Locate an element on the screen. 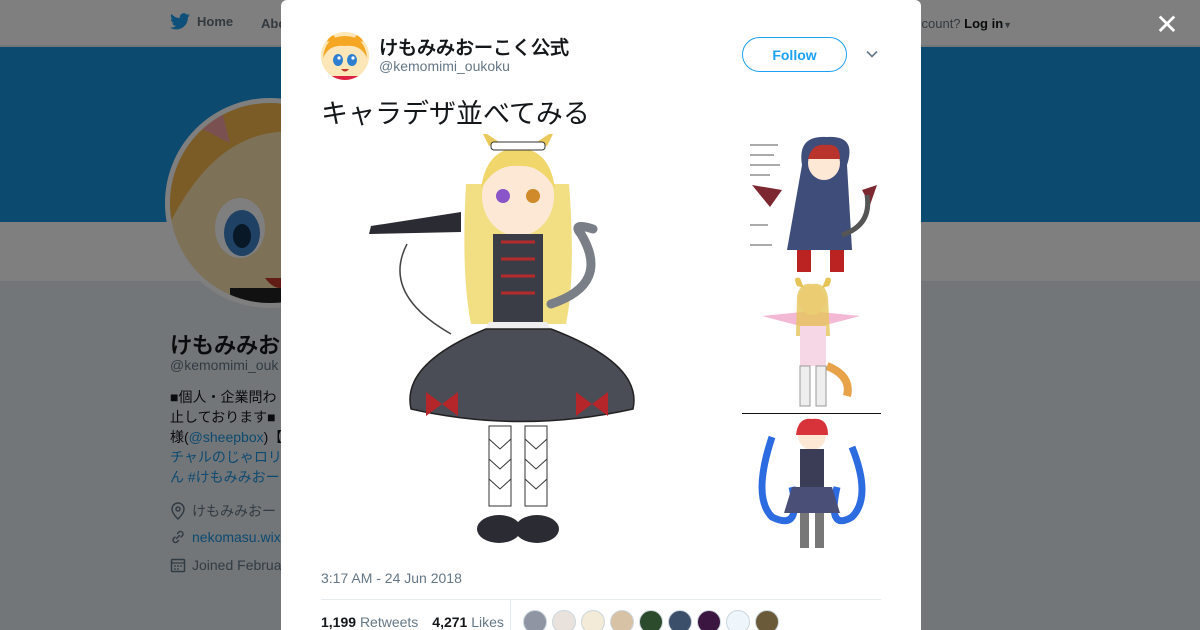 Image resolution: width=1200 pixels, height=630 pixels. character-design-illustration is located at coordinates (502, 336).